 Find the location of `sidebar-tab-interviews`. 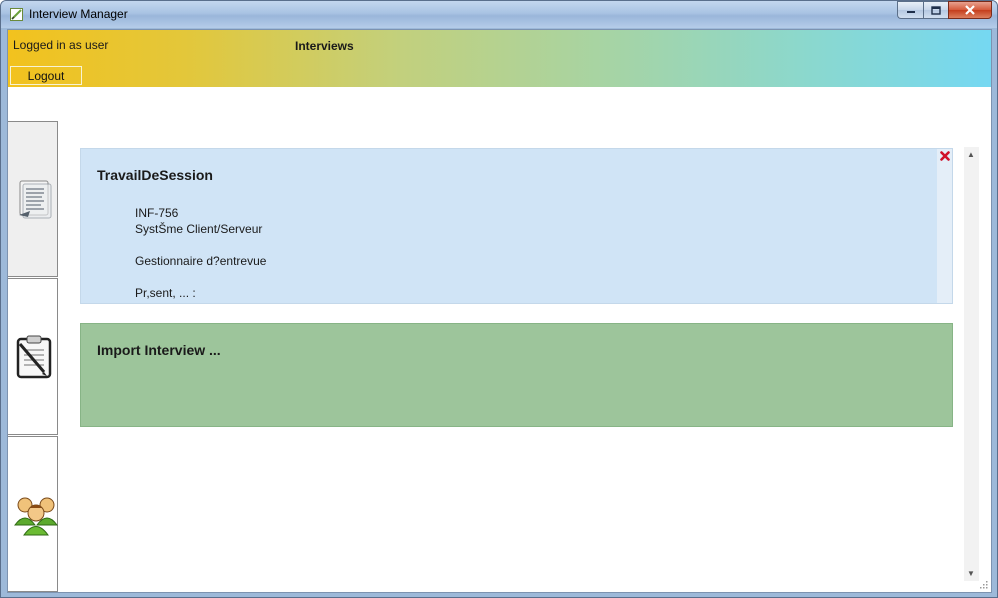

sidebar-tab-interviews is located at coordinates (33, 199).